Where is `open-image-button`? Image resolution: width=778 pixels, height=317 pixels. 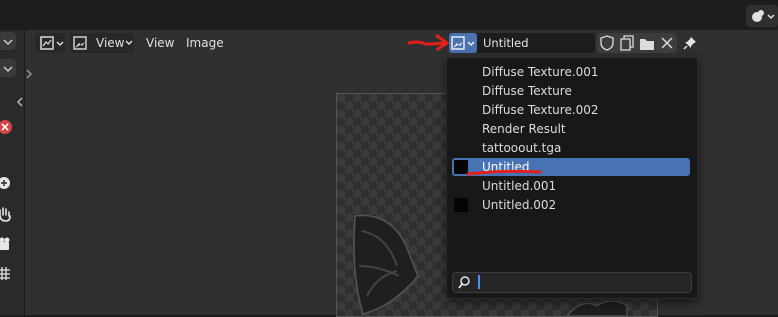 open-image-button is located at coordinates (647, 43).